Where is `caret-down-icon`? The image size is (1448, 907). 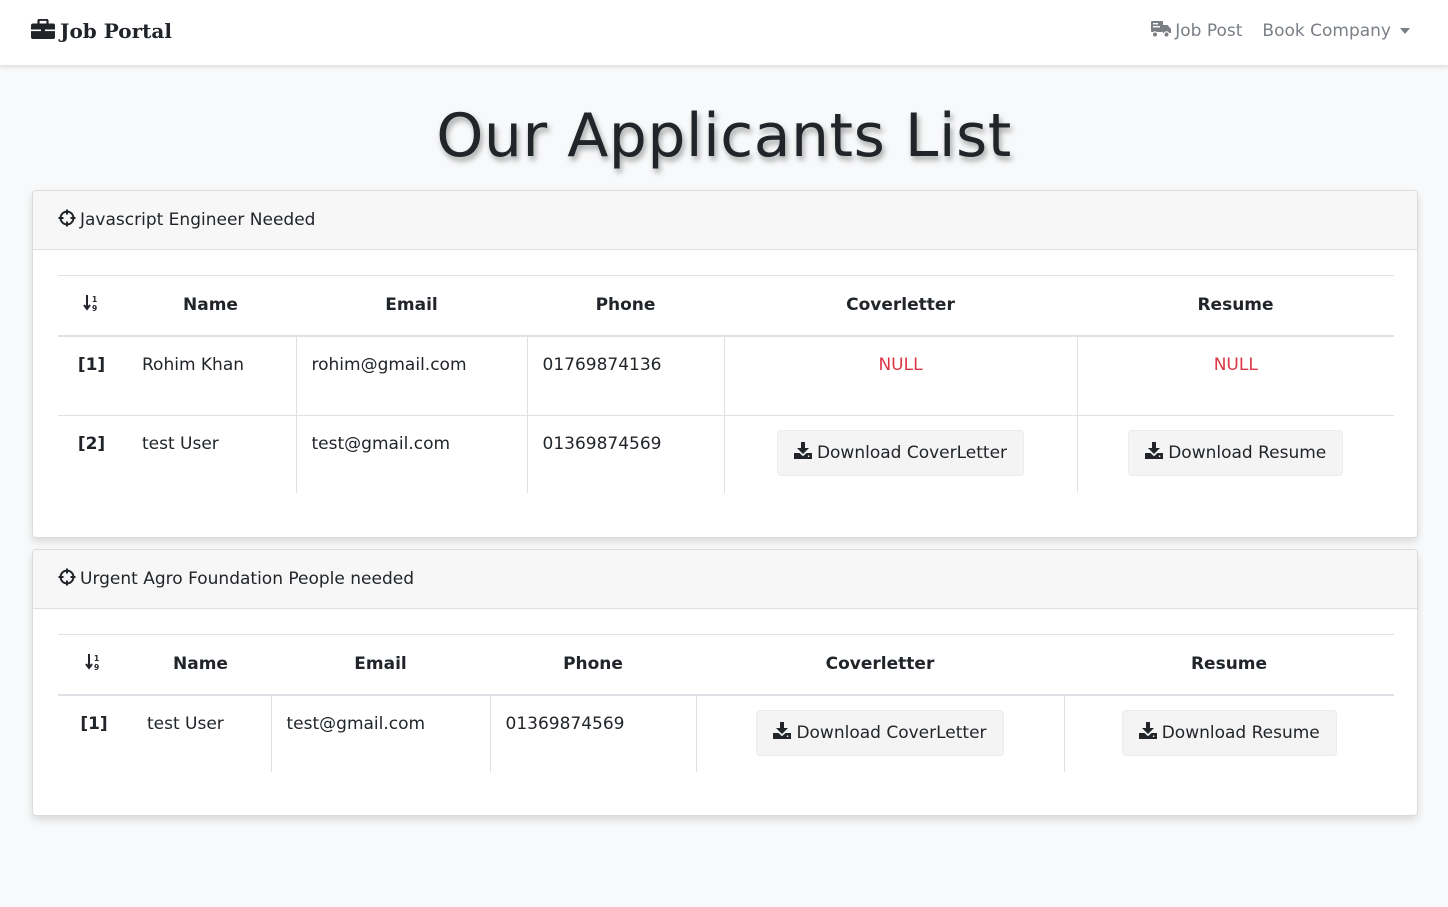 caret-down-icon is located at coordinates (1405, 31).